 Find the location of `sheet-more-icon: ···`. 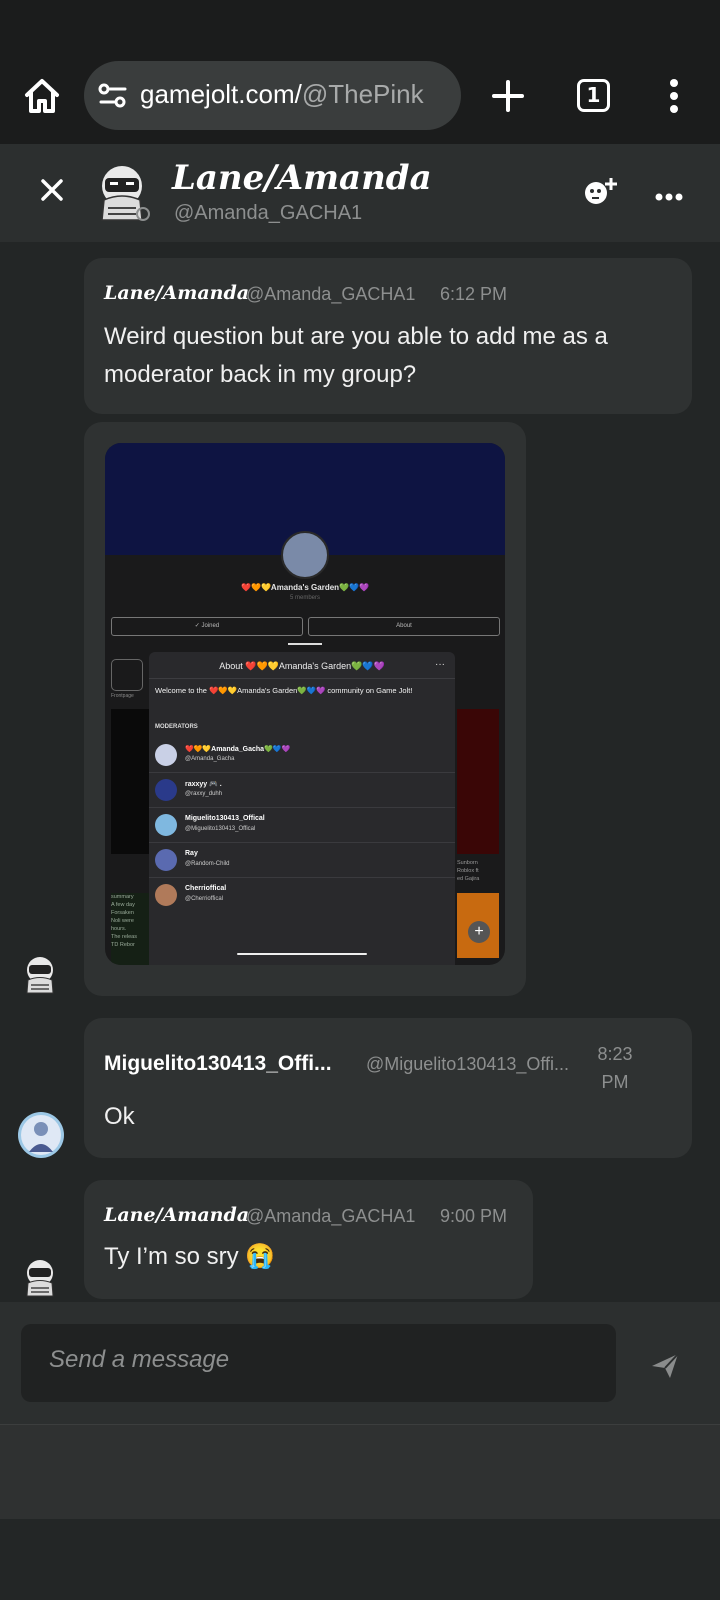

sheet-more-icon: ··· is located at coordinates (440, 664).